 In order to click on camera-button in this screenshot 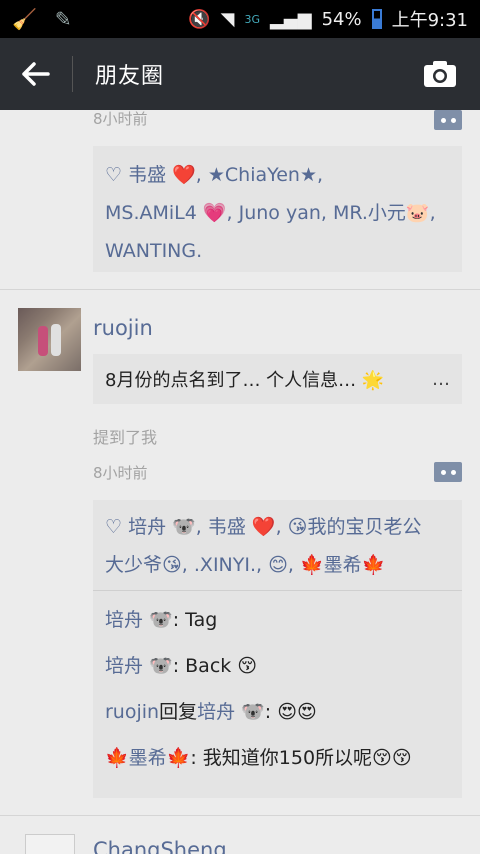, I will do `click(440, 74)`.